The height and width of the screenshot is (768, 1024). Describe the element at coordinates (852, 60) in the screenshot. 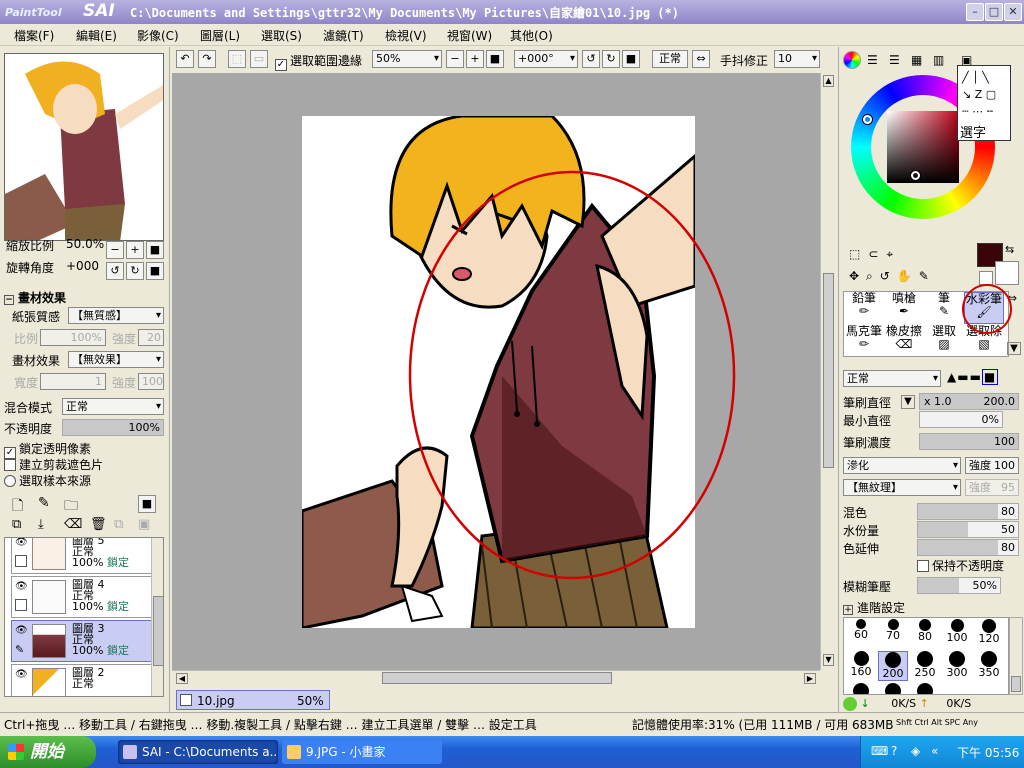

I see `color-wheel-tab-icon` at that location.